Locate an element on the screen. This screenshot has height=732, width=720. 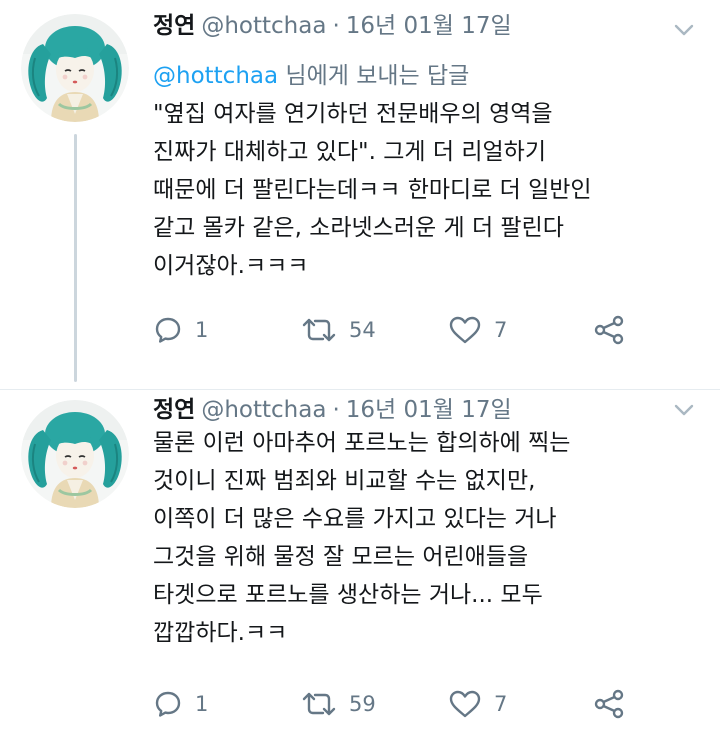
tweet-text-line: 물론 이런 아마추어 포르노는 합의하에 찍는 is located at coordinates (362, 443).